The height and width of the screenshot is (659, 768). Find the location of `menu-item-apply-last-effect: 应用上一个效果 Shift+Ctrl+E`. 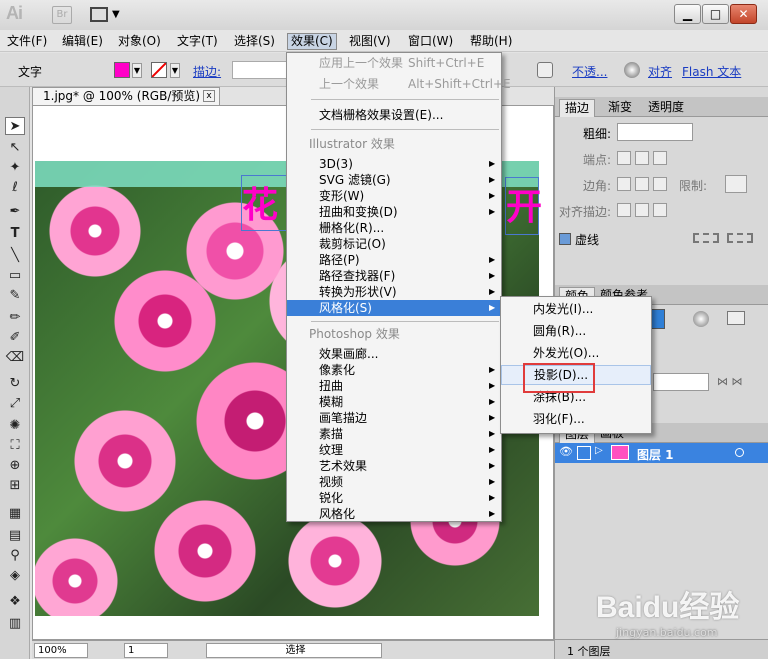

menu-item-apply-last-effect: 应用上一个效果 Shift+Ctrl+E is located at coordinates (394, 63).